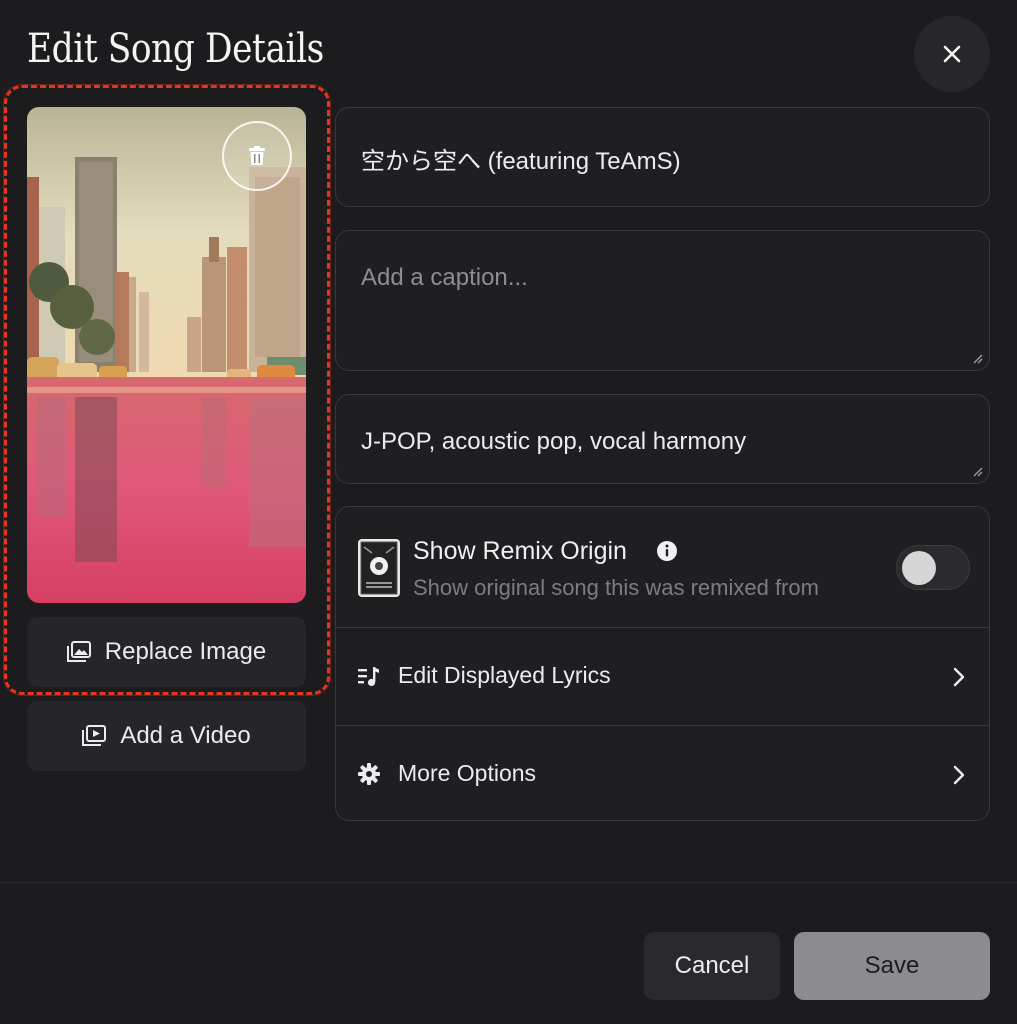  Describe the element at coordinates (467, 773) in the screenshot. I see `more-options-label: More Options` at that location.